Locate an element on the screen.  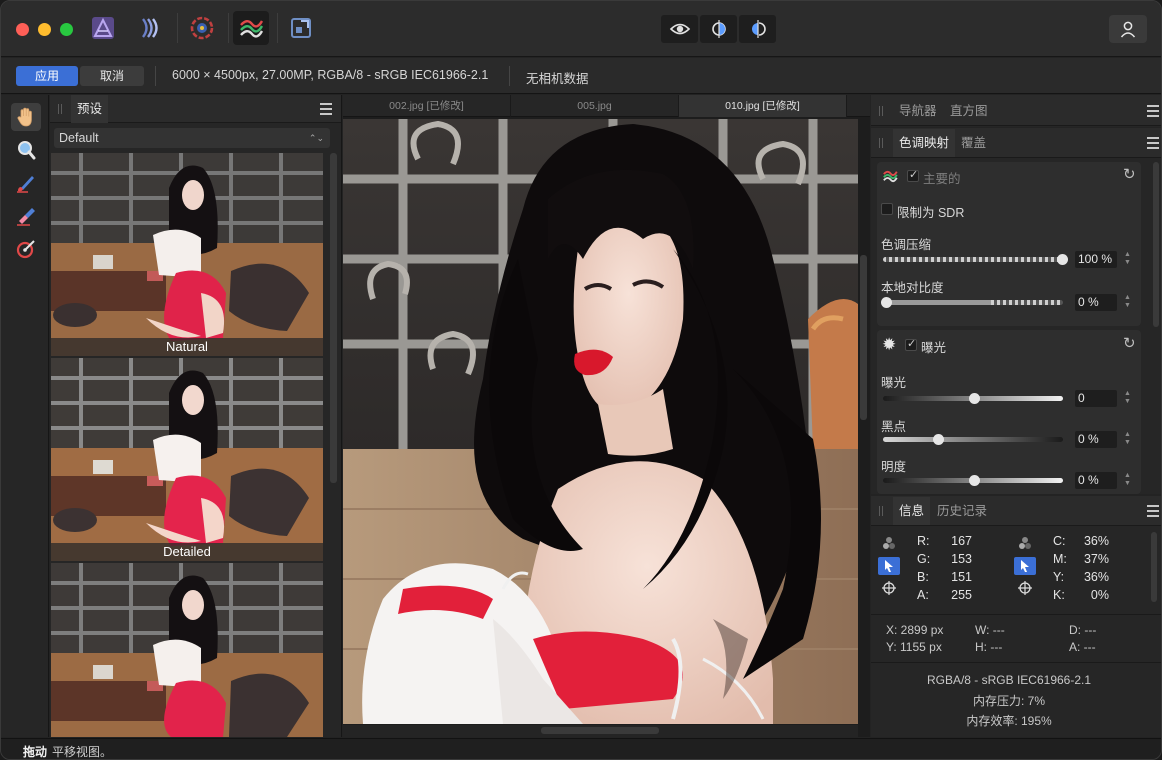
channels-icon is located at coordinates (889, 543).